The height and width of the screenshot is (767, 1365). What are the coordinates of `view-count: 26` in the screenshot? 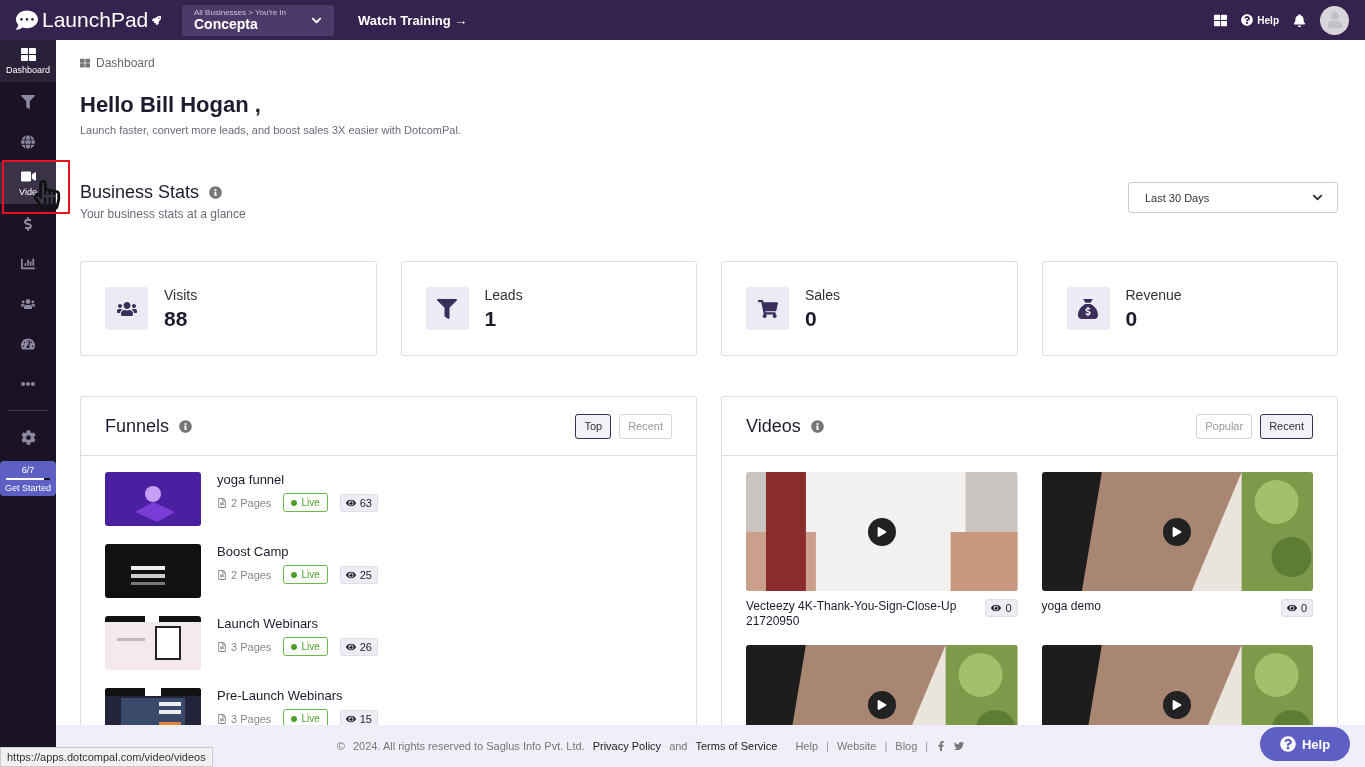 It's located at (358, 646).